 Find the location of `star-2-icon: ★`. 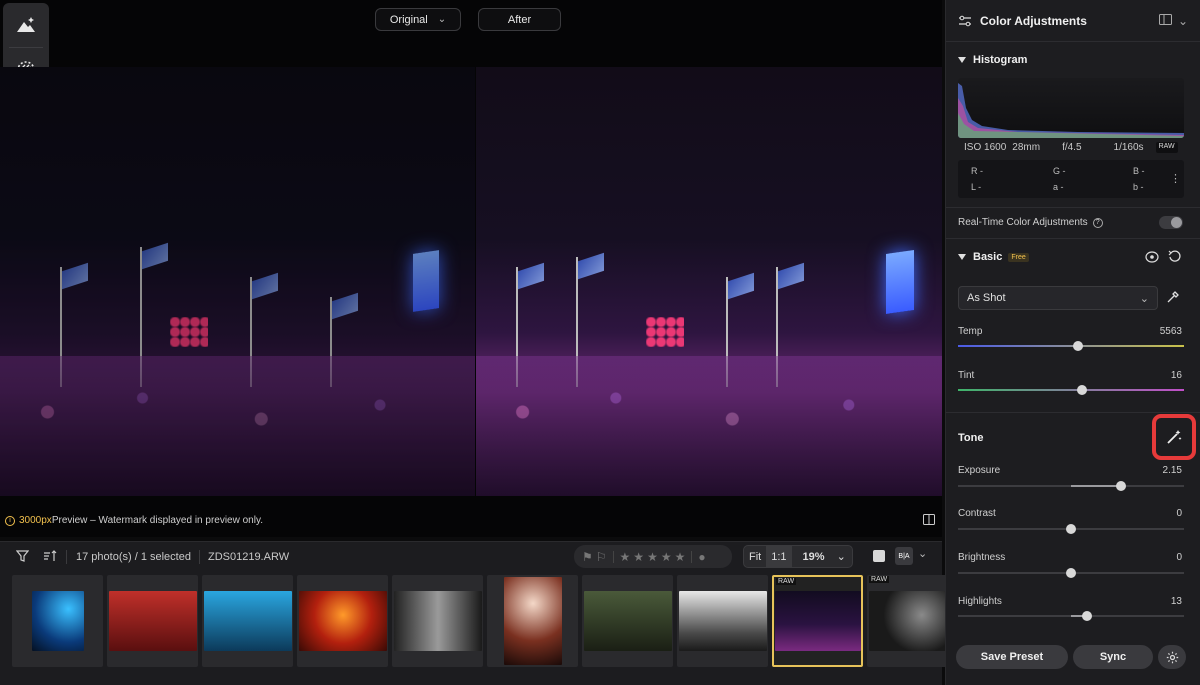

star-2-icon: ★ is located at coordinates (638, 557).